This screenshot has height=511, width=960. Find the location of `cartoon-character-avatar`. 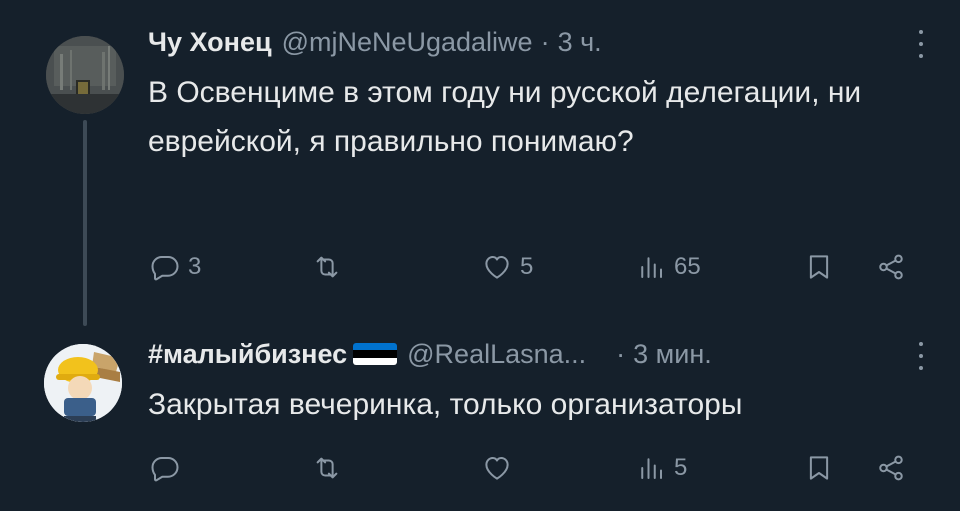

cartoon-character-avatar is located at coordinates (83, 383).